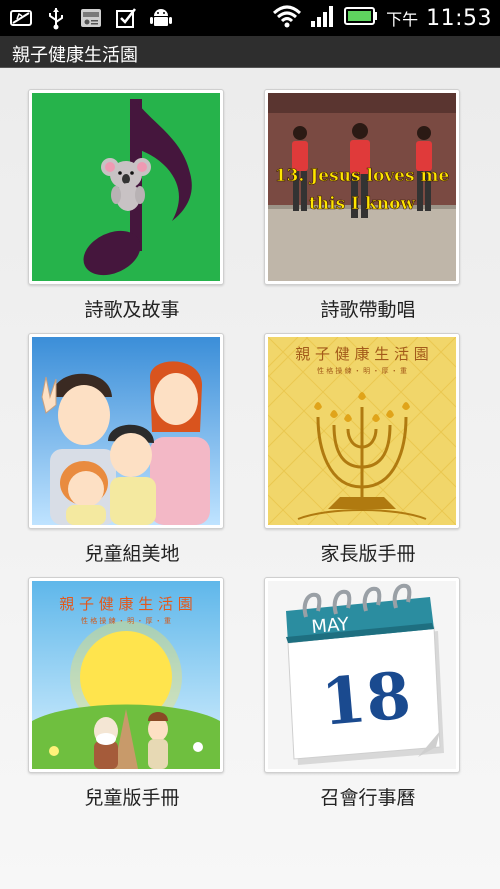  I want to click on calendar-icon: MAY 18, so click(362, 675).